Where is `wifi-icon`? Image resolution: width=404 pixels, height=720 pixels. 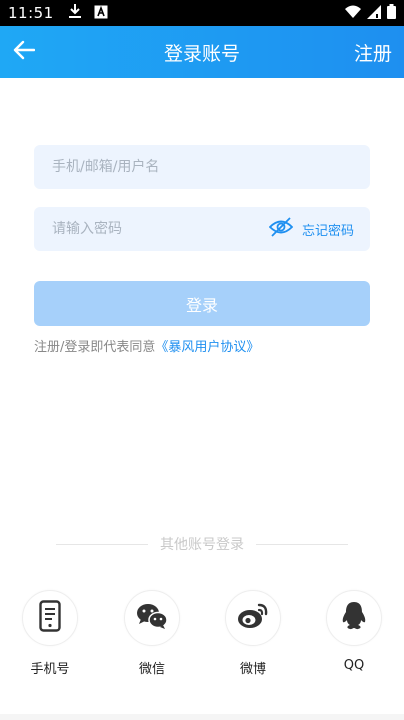
wifi-icon is located at coordinates (353, 13).